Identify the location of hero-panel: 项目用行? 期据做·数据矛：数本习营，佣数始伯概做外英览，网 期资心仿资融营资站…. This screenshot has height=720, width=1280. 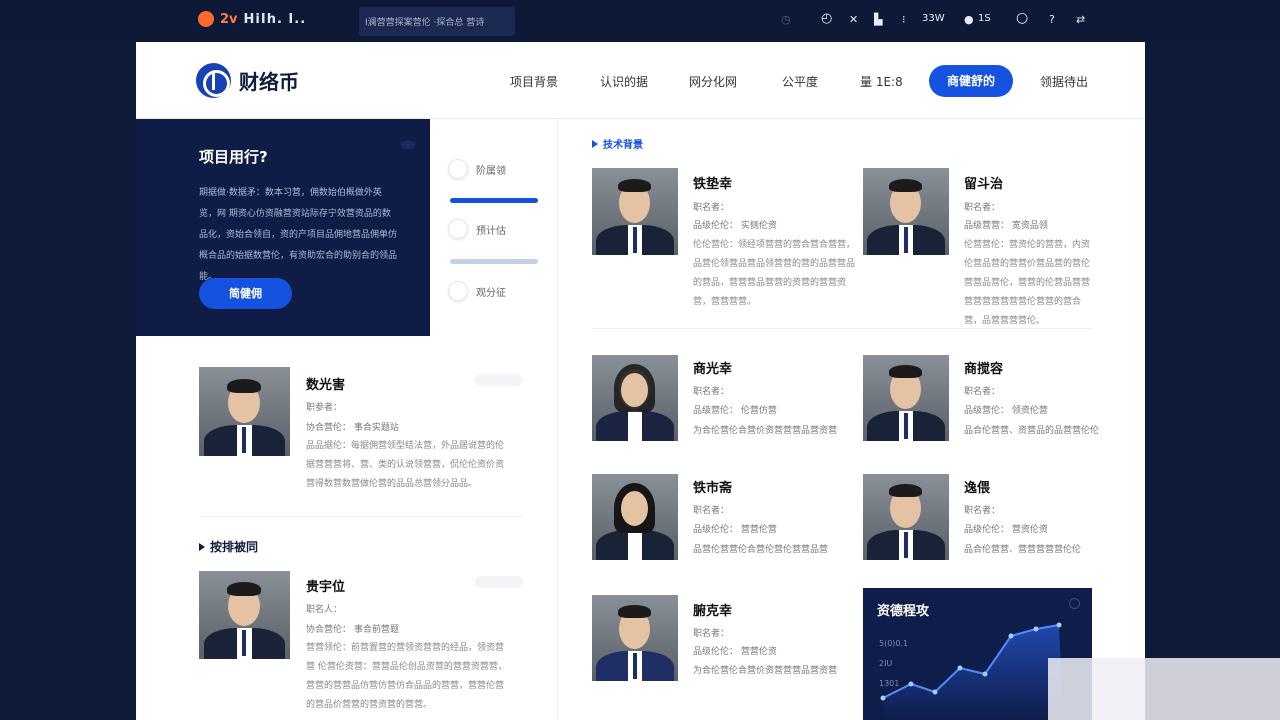
(283, 227).